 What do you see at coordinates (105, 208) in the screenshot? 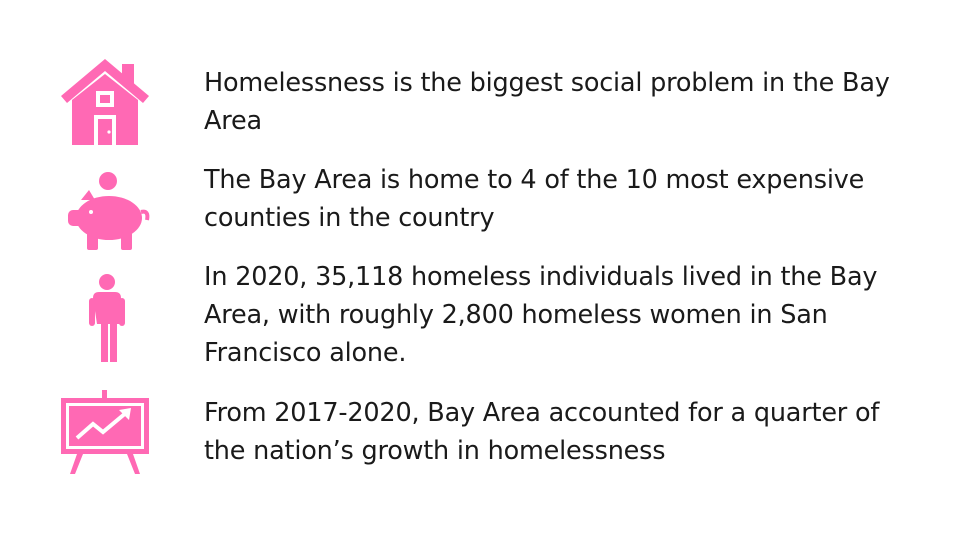
I see `piggy-bank-icon` at bounding box center [105, 208].